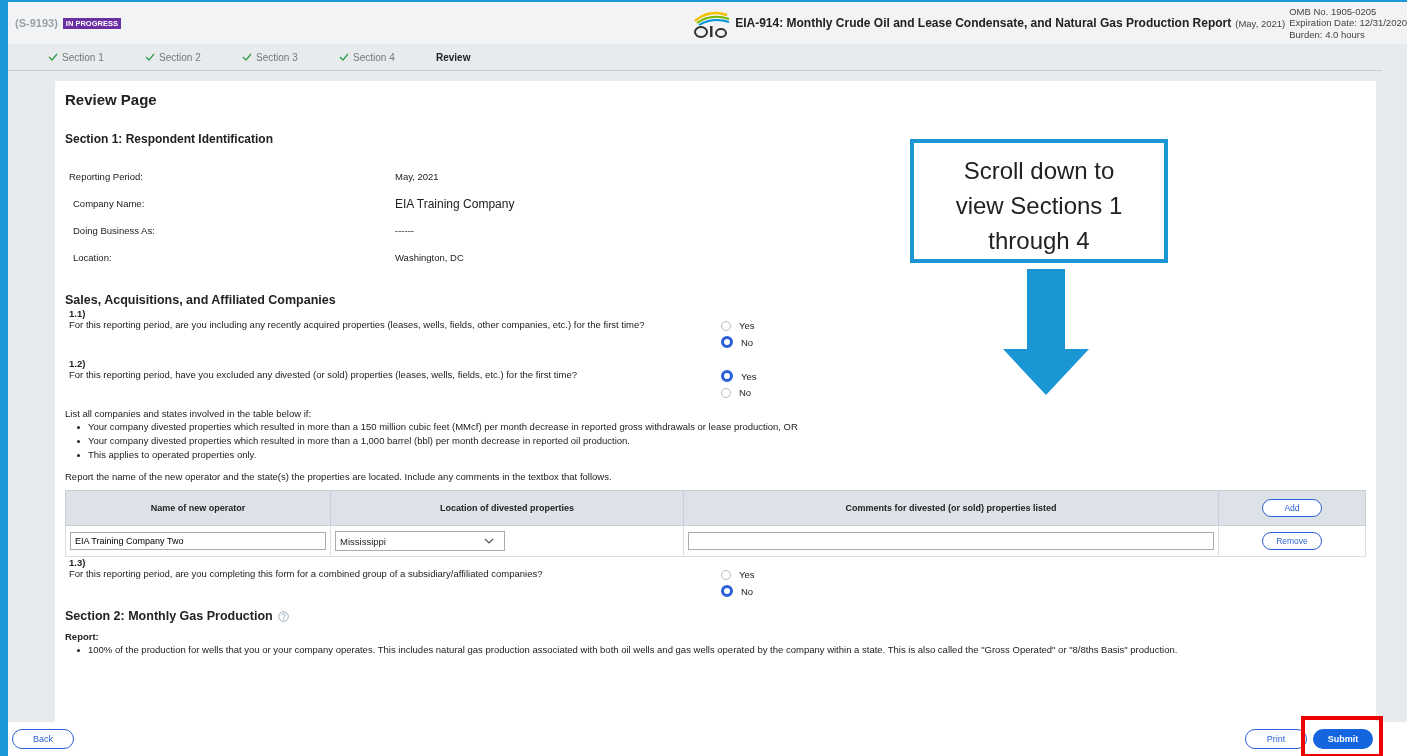 This screenshot has width=1407, height=756. What do you see at coordinates (189, 413) in the screenshot?
I see `list-intro: List all companies and states involved in the table below if:` at bounding box center [189, 413].